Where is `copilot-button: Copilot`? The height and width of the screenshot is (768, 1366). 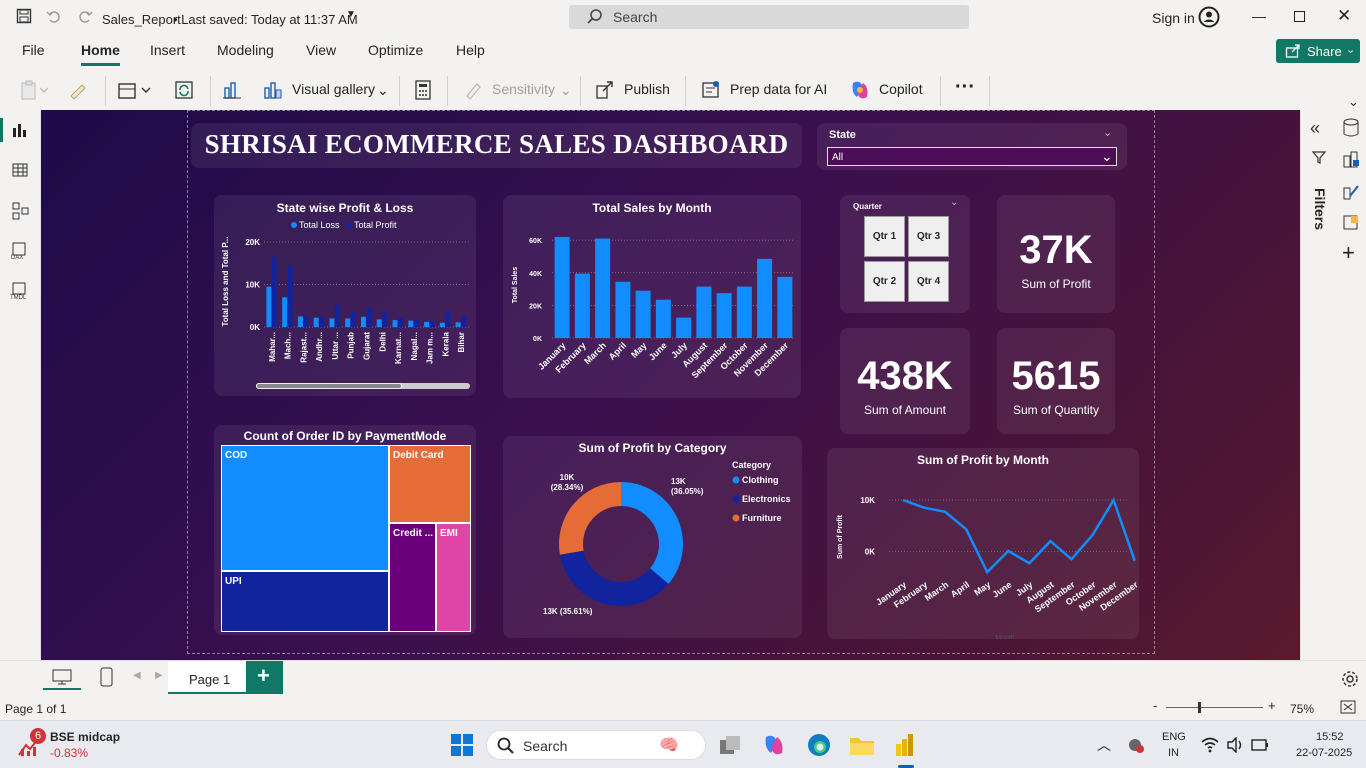 copilot-button: Copilot is located at coordinates (901, 89).